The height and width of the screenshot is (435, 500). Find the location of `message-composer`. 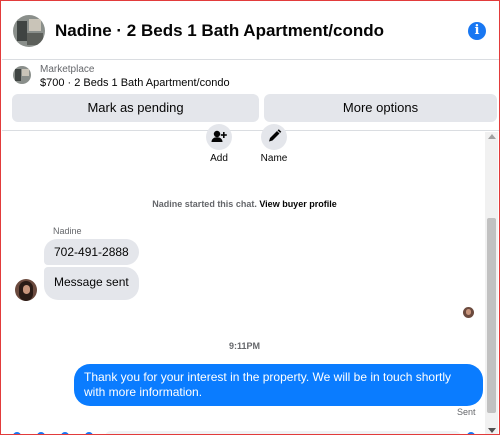

message-composer is located at coordinates (244, 431).